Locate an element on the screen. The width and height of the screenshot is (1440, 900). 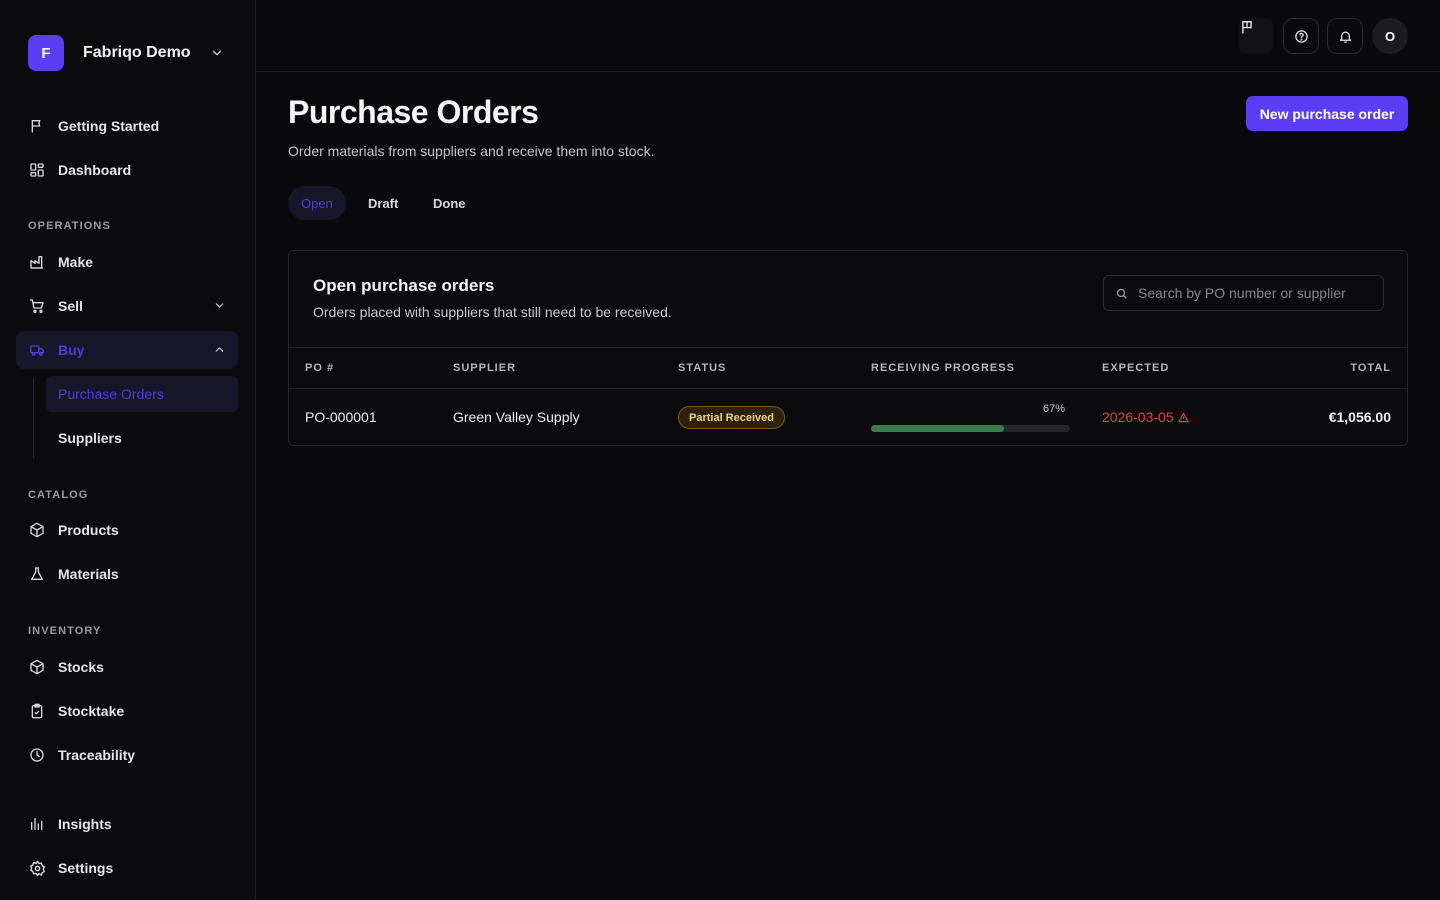
help-button is located at coordinates (1301, 36).